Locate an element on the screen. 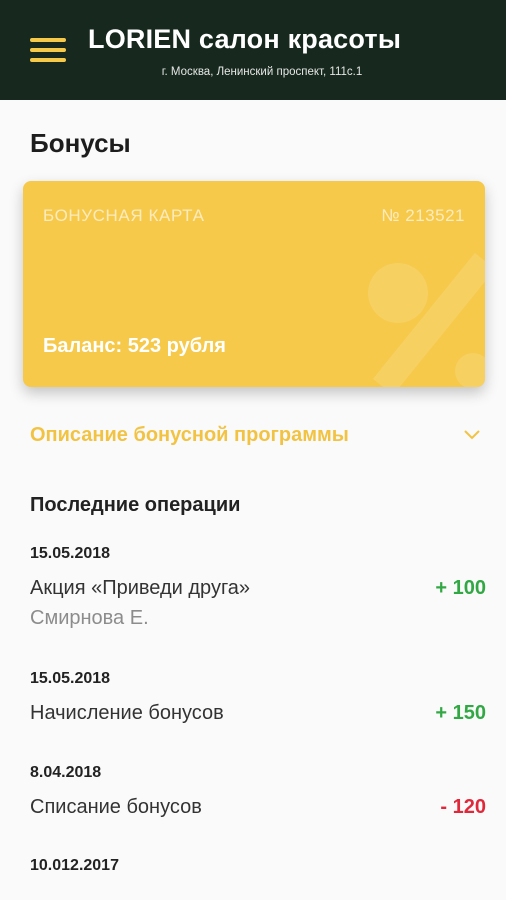 The height and width of the screenshot is (900, 506). operation-amount: + 100 is located at coordinates (460, 588).